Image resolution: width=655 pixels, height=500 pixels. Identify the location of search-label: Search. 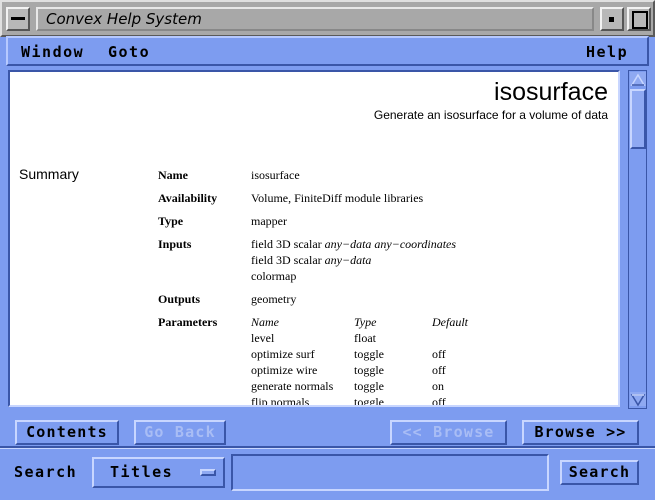
(46, 472).